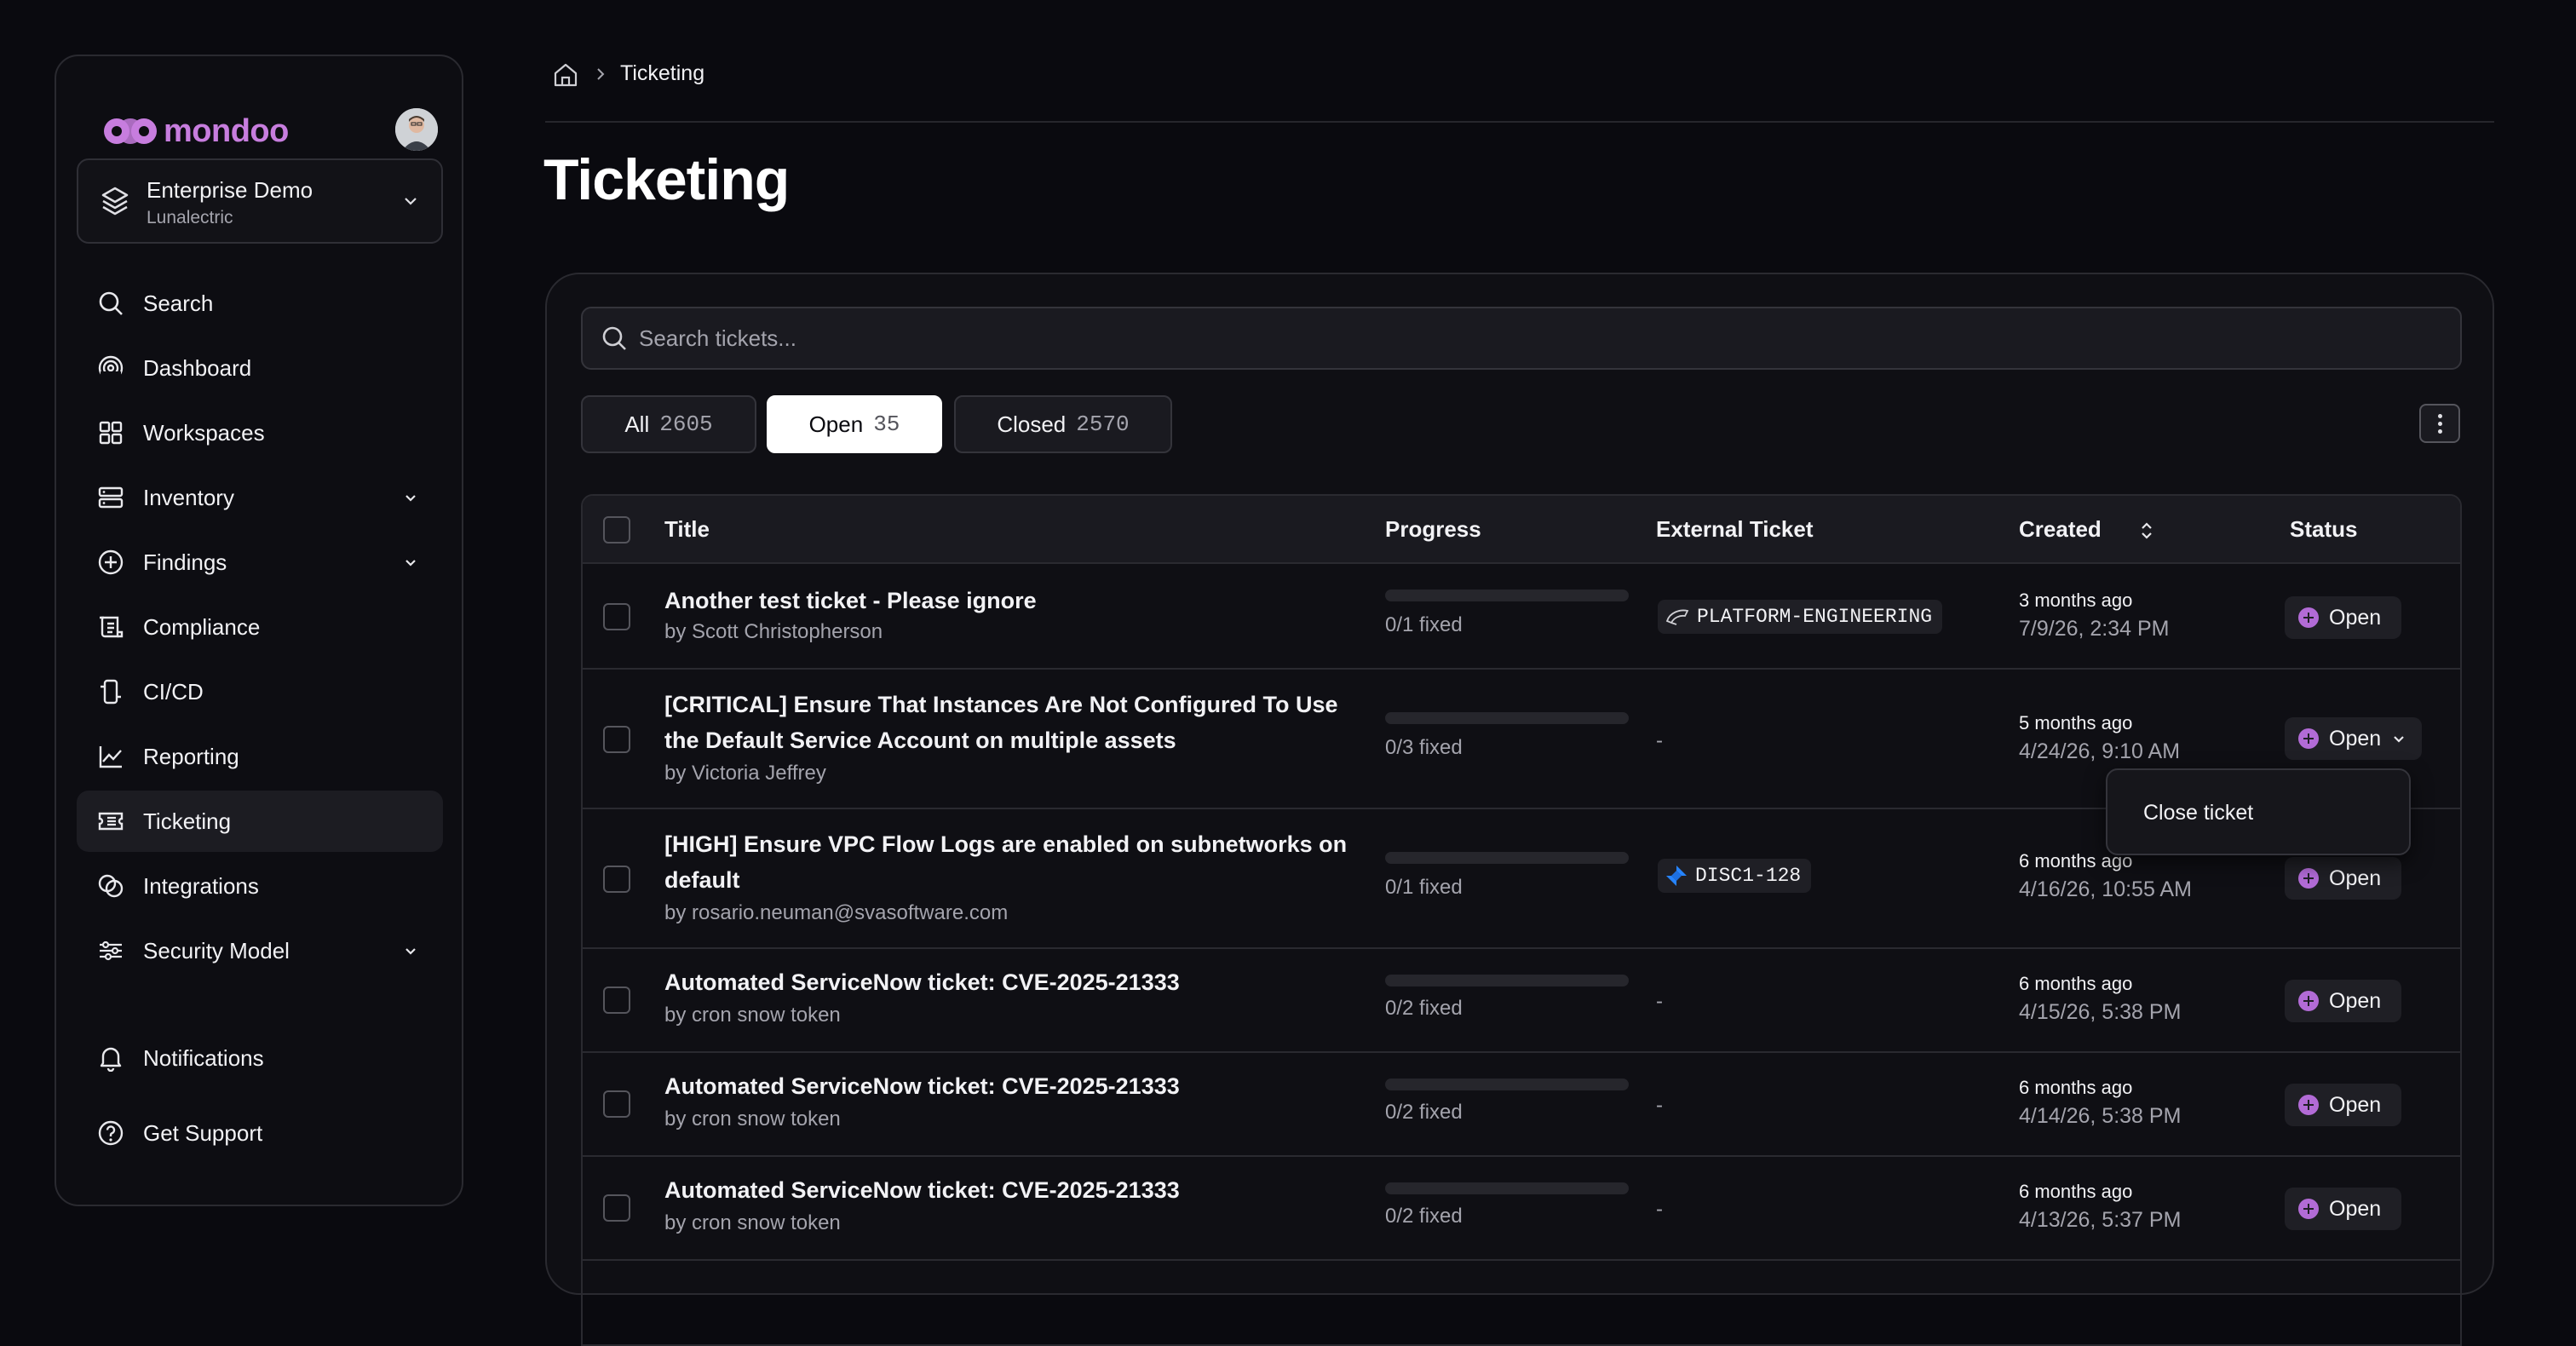 Image resolution: width=2576 pixels, height=1346 pixels. Describe the element at coordinates (886, 424) in the screenshot. I see `tab-count: 35` at that location.